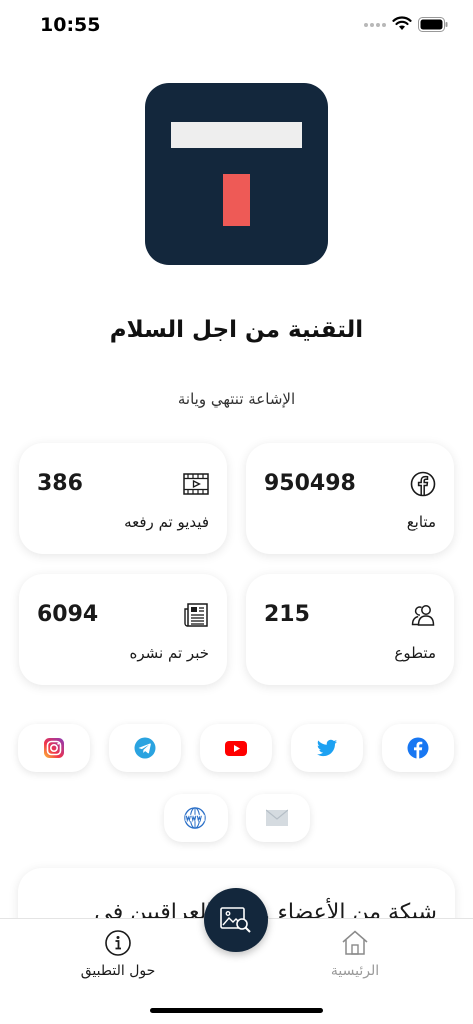 Image resolution: width=473 pixels, height=1024 pixels. I want to click on stat-label: فيديو تم رفعه, so click(166, 522).